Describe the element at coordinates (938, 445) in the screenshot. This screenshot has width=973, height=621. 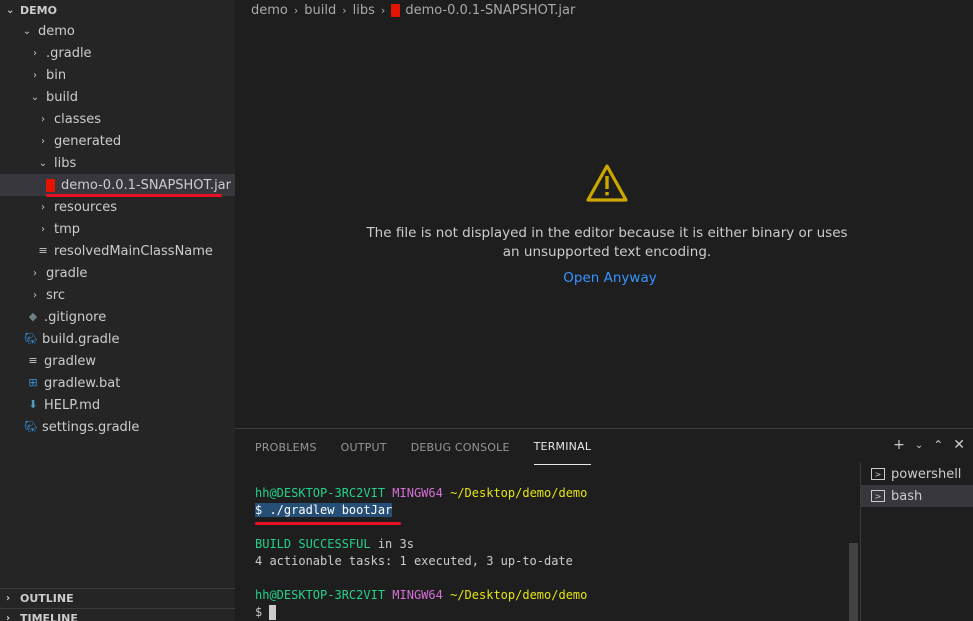
I see `maximize-panel-icon: ⌃` at that location.